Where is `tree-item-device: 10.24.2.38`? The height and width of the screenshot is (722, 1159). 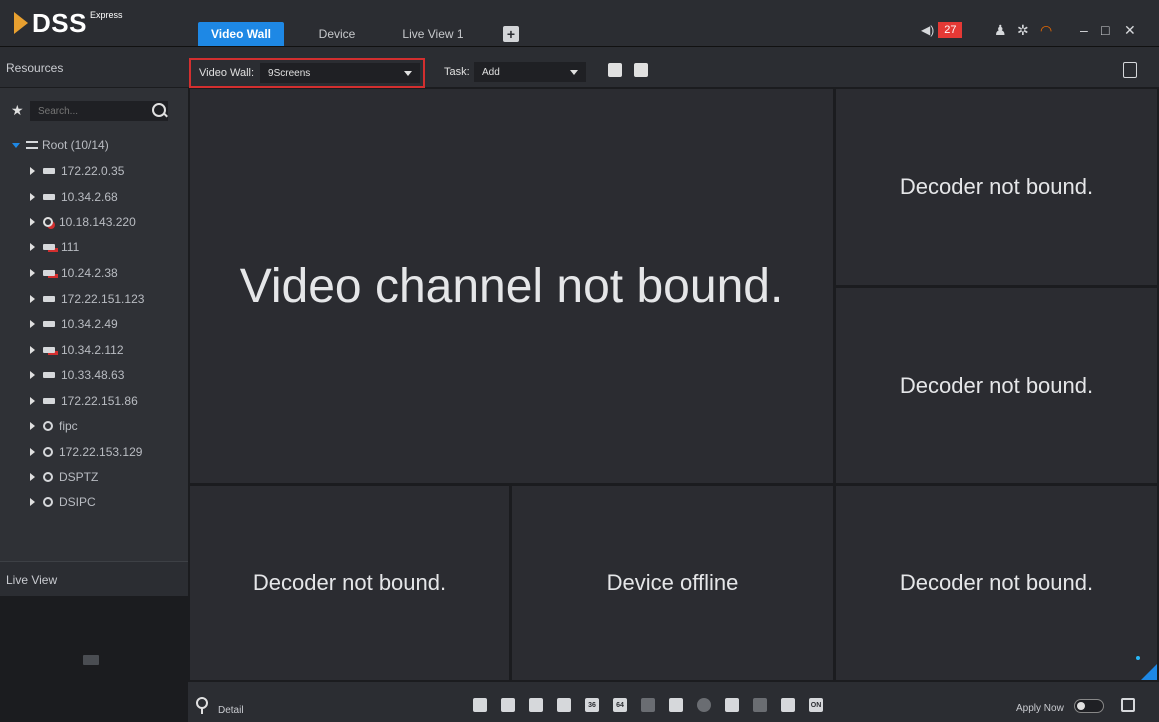 tree-item-device: 10.24.2.38 is located at coordinates (74, 273).